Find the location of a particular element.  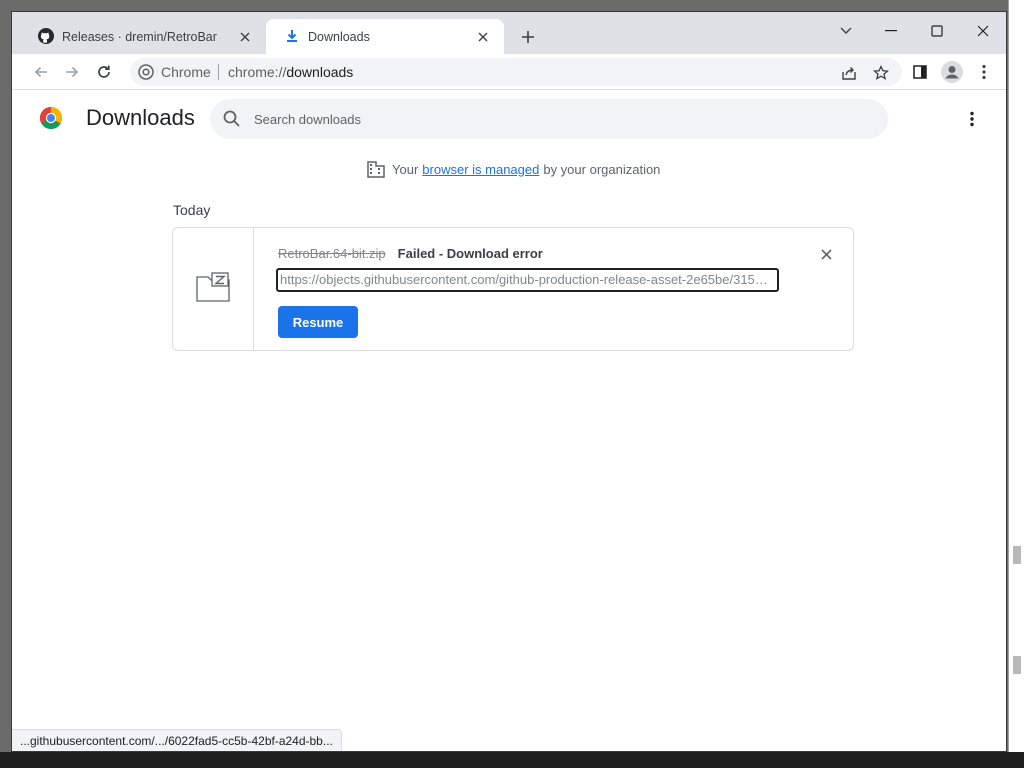

omnibox-url: chrome://downloads is located at coordinates (290, 72).